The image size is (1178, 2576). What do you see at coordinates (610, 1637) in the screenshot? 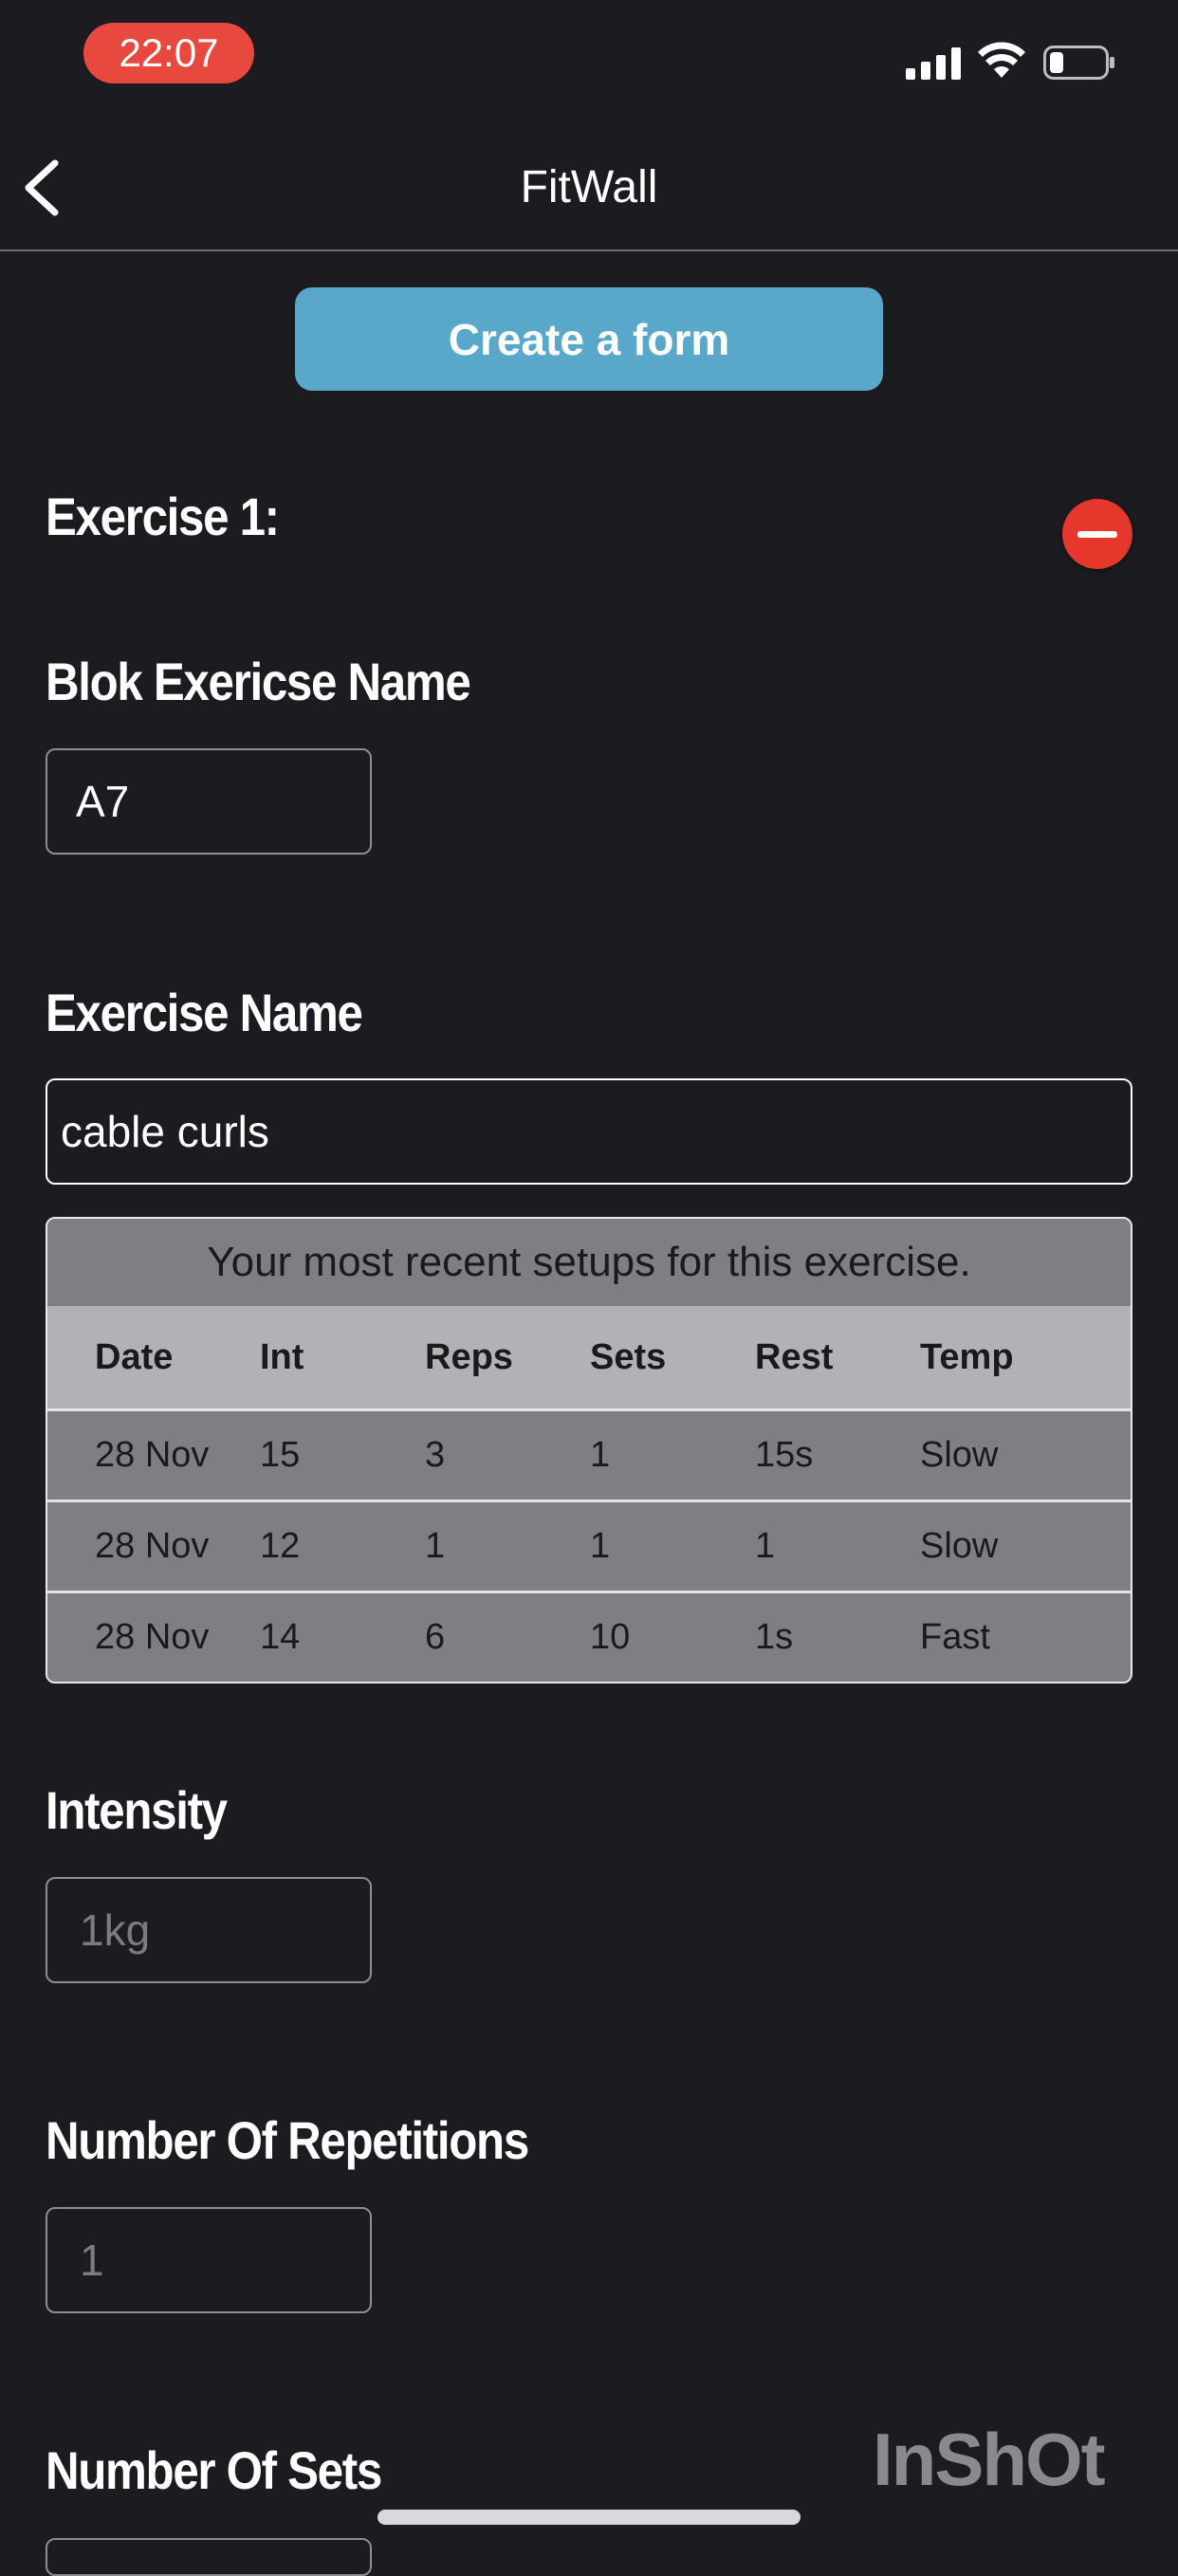
I see `cell-sets: 10` at bounding box center [610, 1637].